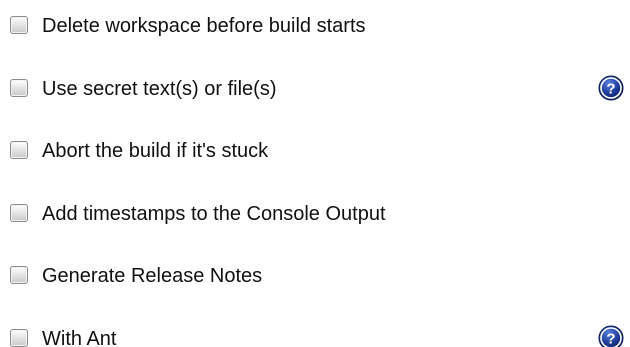  What do you see at coordinates (315, 90) in the screenshot?
I see `option-use-secret-text: Use secret text(s) or file(s) ?` at bounding box center [315, 90].